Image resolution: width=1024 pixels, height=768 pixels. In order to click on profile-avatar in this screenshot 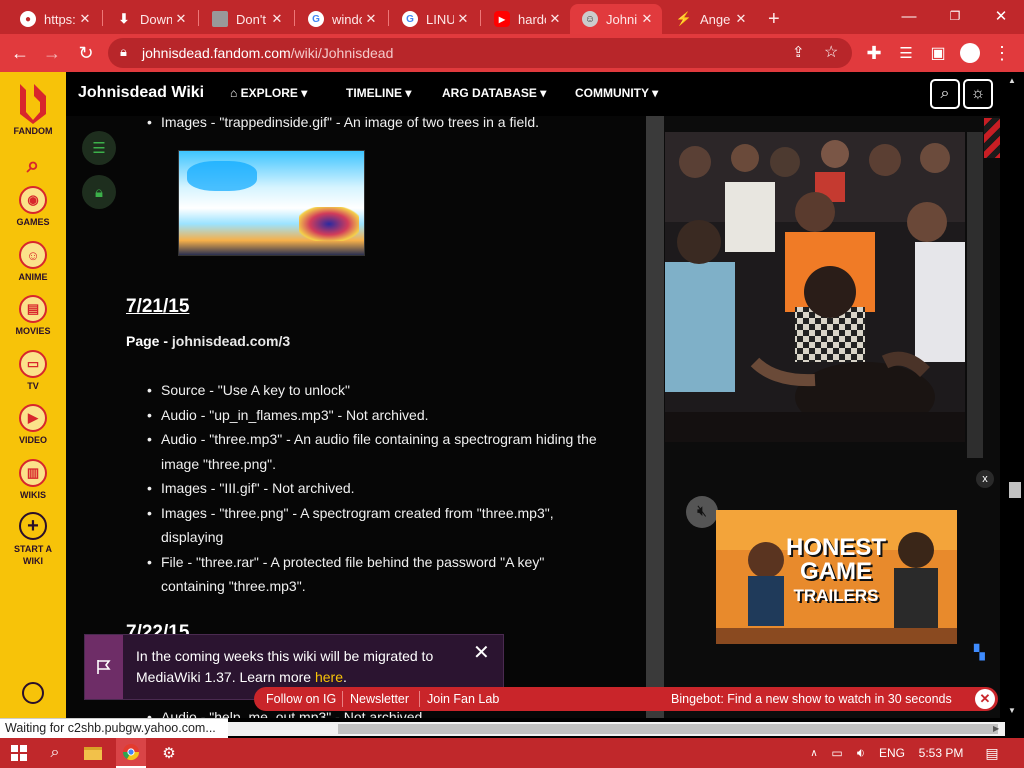, I will do `click(970, 53)`.